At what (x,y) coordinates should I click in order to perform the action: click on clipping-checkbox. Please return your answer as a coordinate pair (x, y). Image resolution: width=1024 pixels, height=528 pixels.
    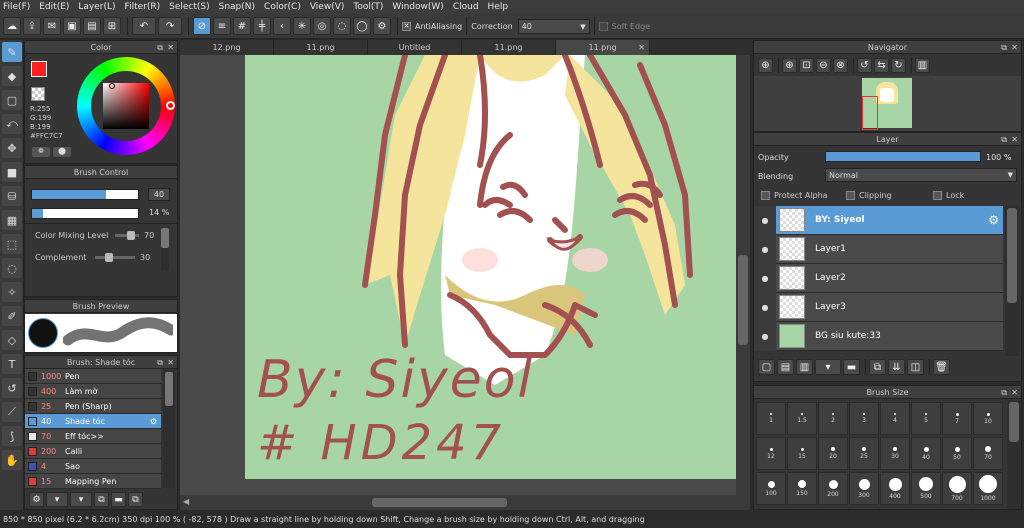
    Looking at the image, I should click on (850, 195).